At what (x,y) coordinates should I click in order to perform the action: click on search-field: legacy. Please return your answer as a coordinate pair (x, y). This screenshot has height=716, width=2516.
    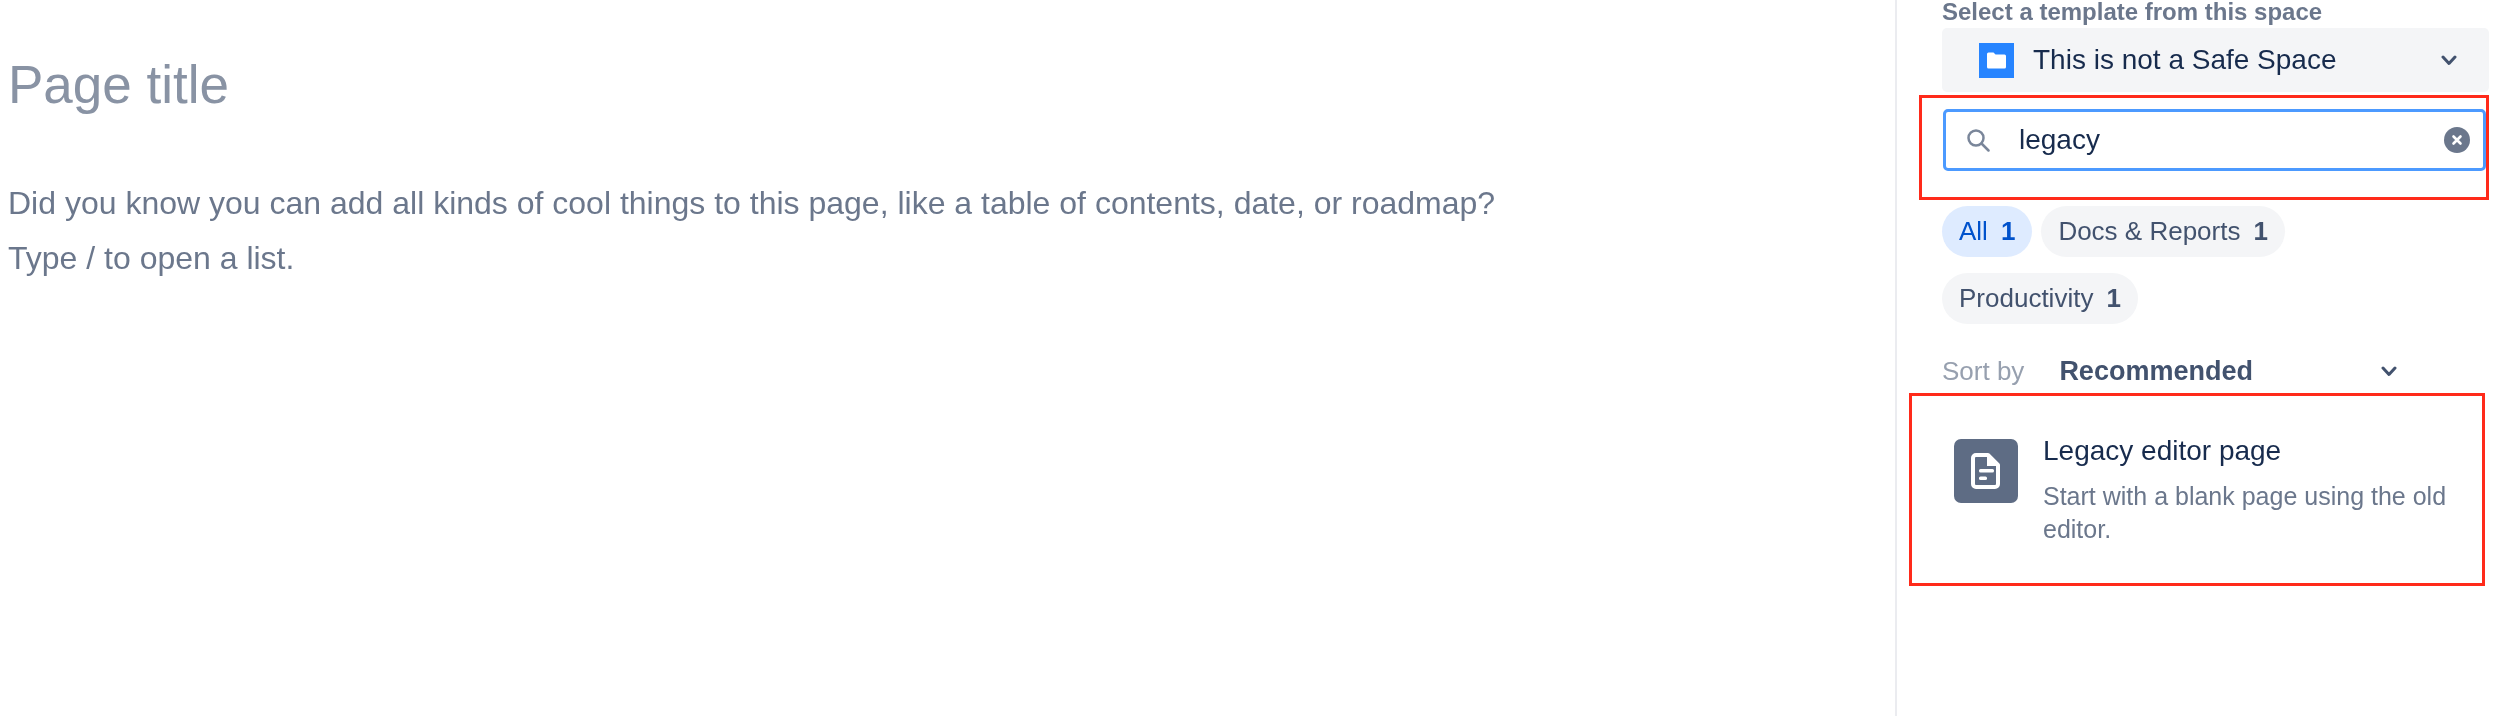
    Looking at the image, I should click on (2214, 140).